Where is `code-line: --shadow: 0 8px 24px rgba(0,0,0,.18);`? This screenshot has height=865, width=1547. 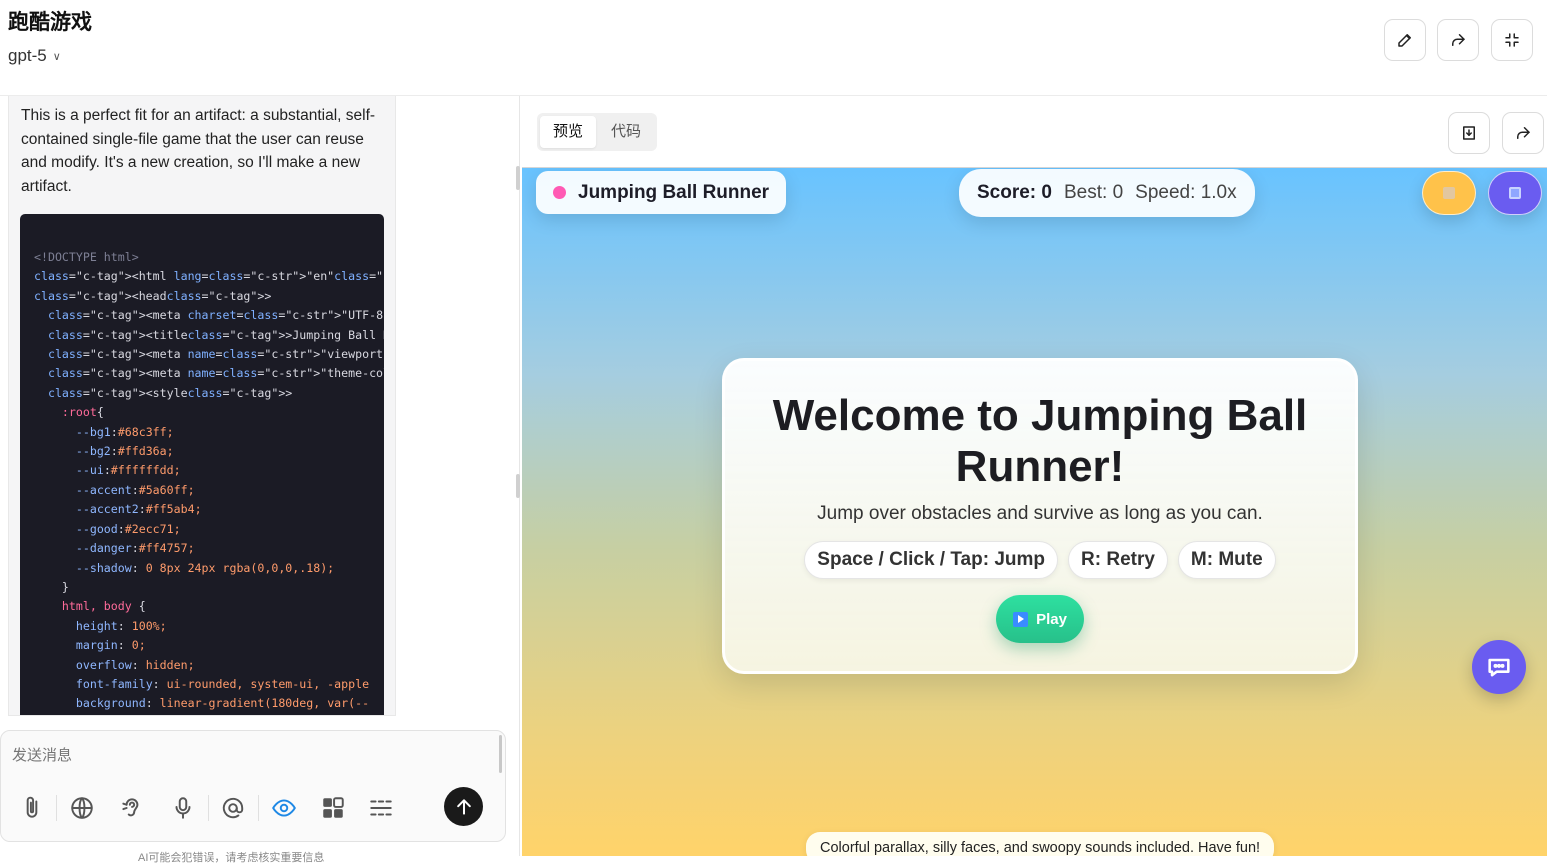
code-line: --shadow: 0 8px 24px rgba(0,0,0,.18); is located at coordinates (205, 567).